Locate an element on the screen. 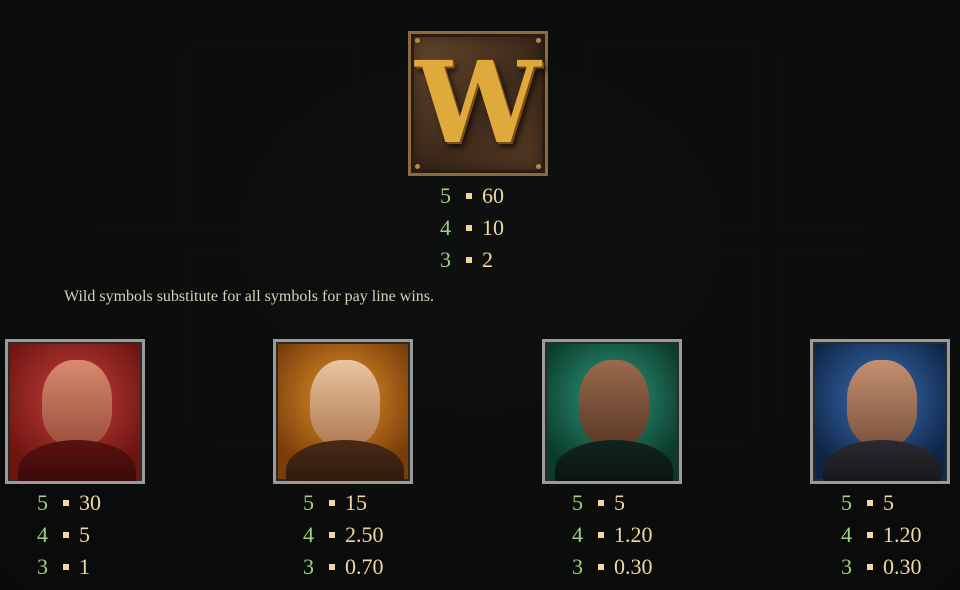 The width and height of the screenshot is (960, 590). pay-row: 5 30 is located at coordinates (69, 503).